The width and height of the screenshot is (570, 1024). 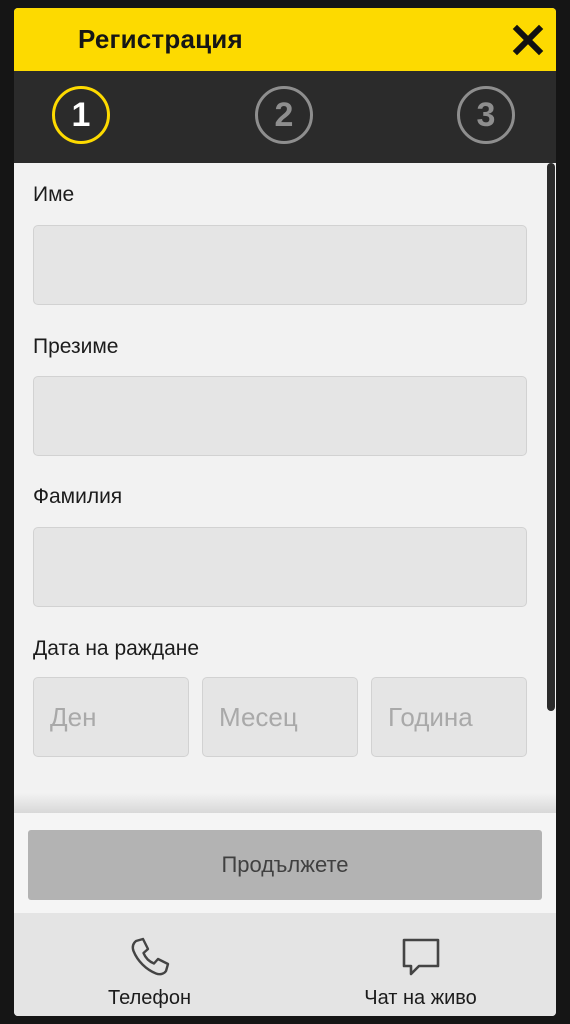 I want to click on phone-contact-button: Телефон, so click(x=149, y=964).